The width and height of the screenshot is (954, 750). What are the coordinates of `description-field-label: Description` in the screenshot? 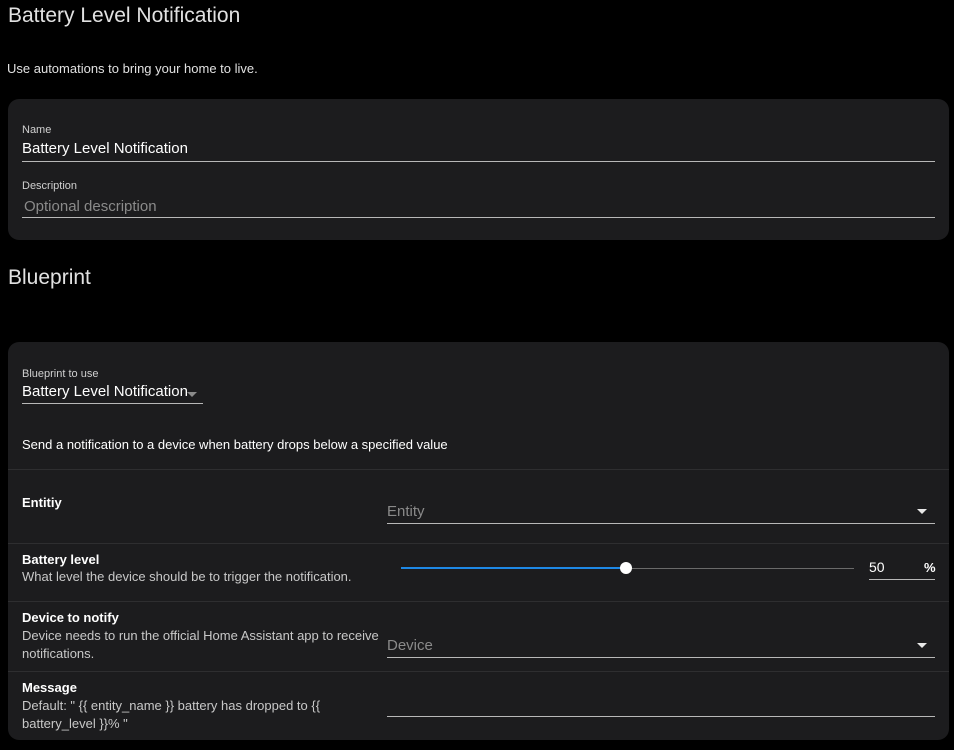 It's located at (50, 186).